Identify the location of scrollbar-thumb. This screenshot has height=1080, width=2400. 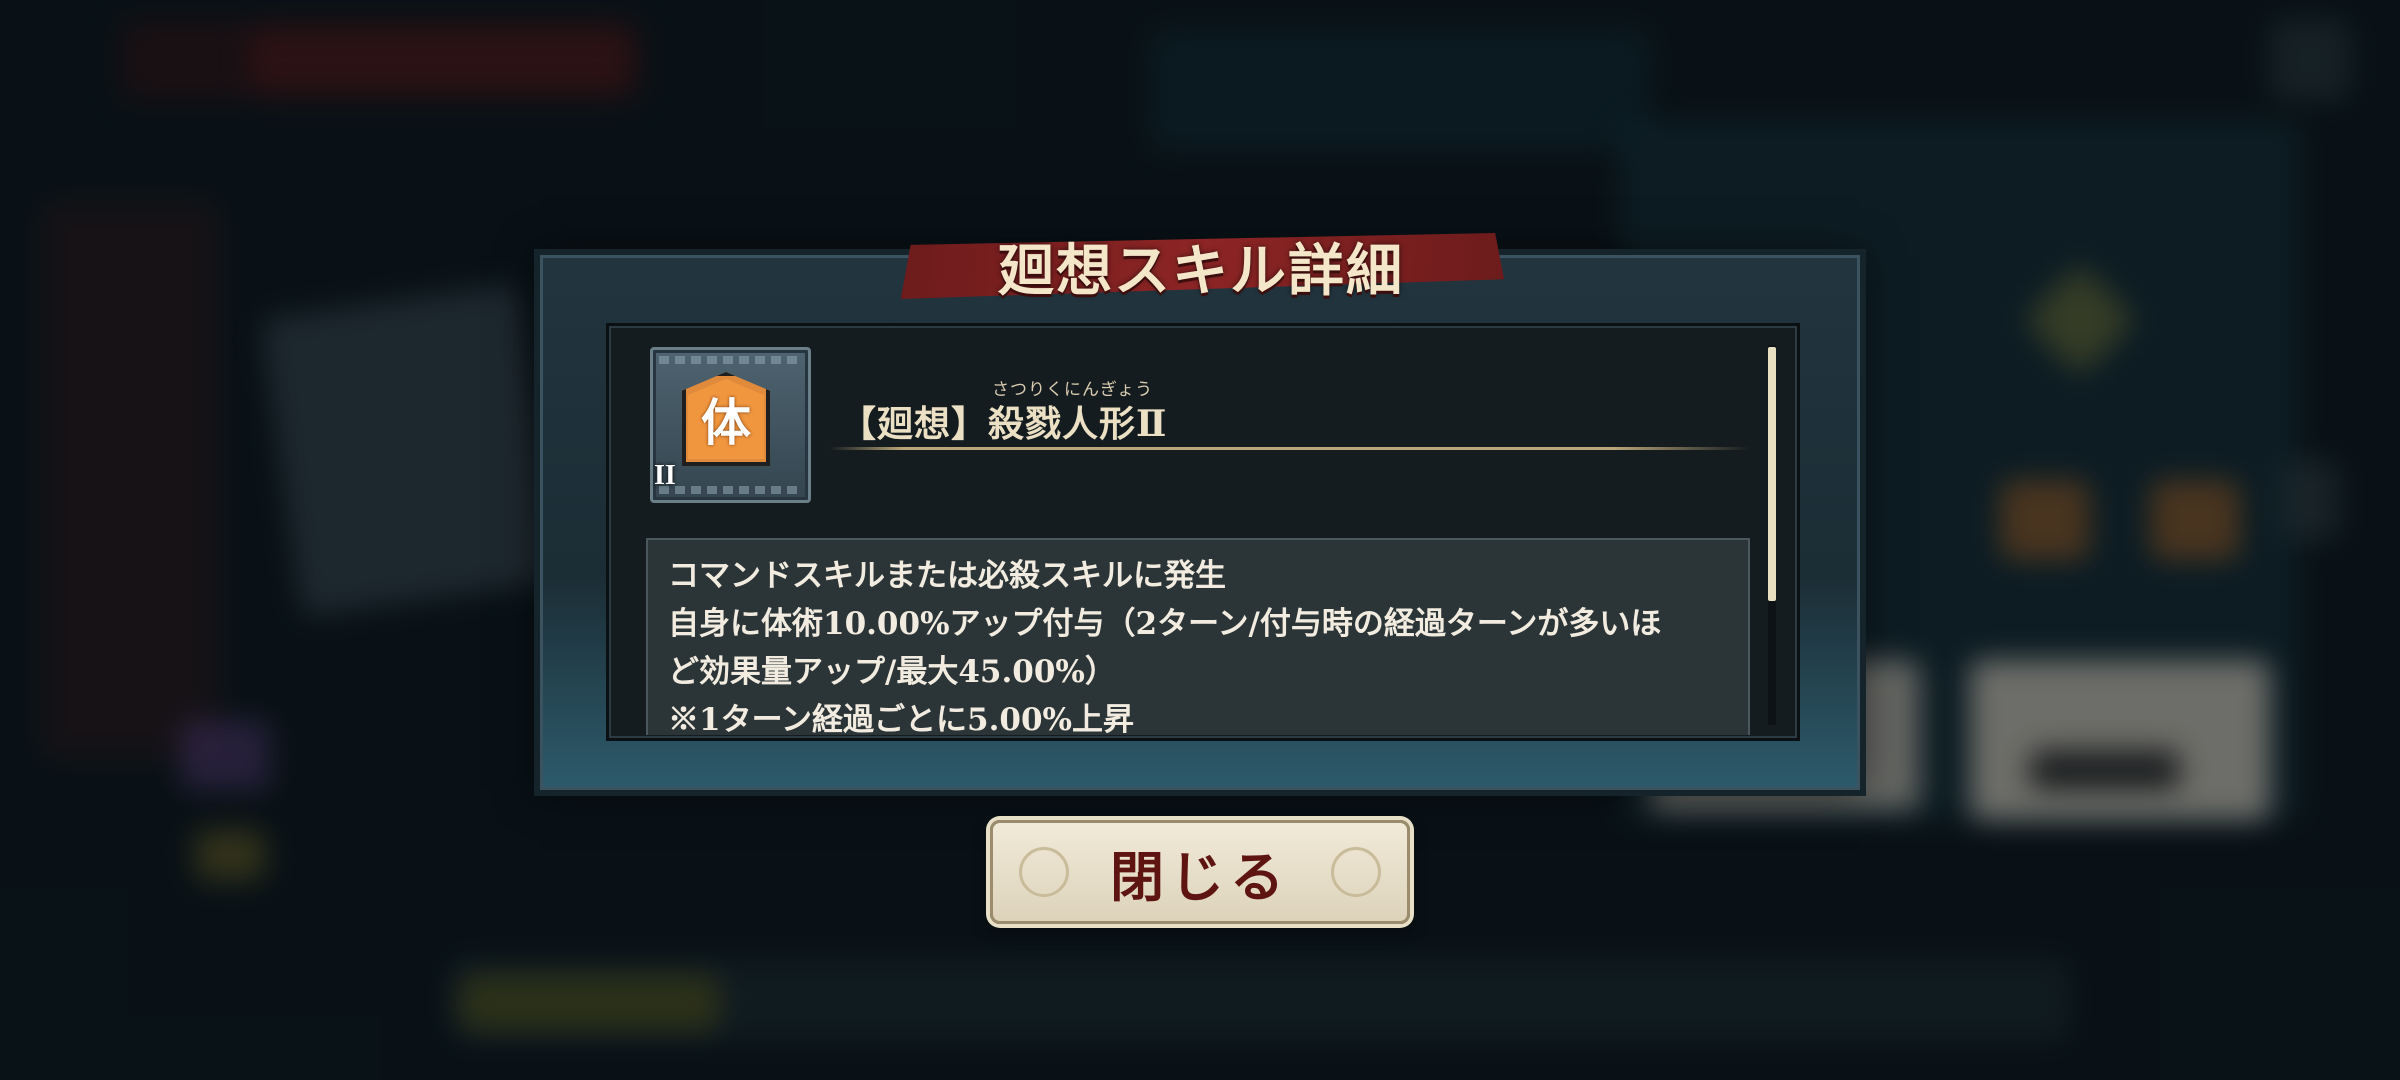
(1772, 474).